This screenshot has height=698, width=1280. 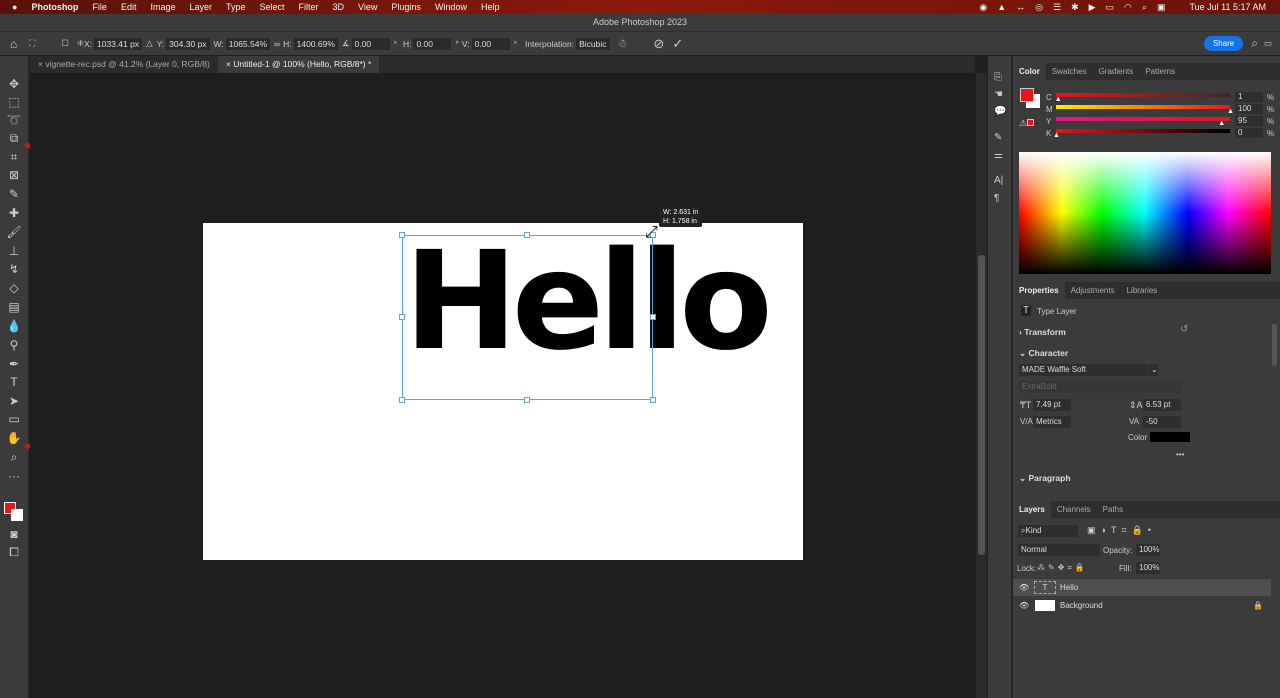 What do you see at coordinates (1142, 290) in the screenshot?
I see `tab-libraries: Libraries` at bounding box center [1142, 290].